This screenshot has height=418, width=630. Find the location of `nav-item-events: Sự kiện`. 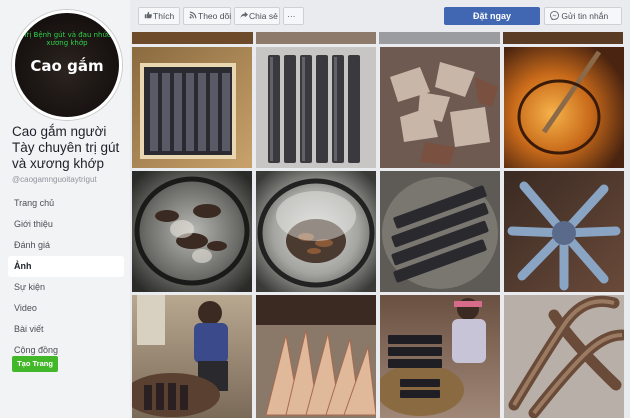

nav-item-events: Sự kiện is located at coordinates (66, 287).